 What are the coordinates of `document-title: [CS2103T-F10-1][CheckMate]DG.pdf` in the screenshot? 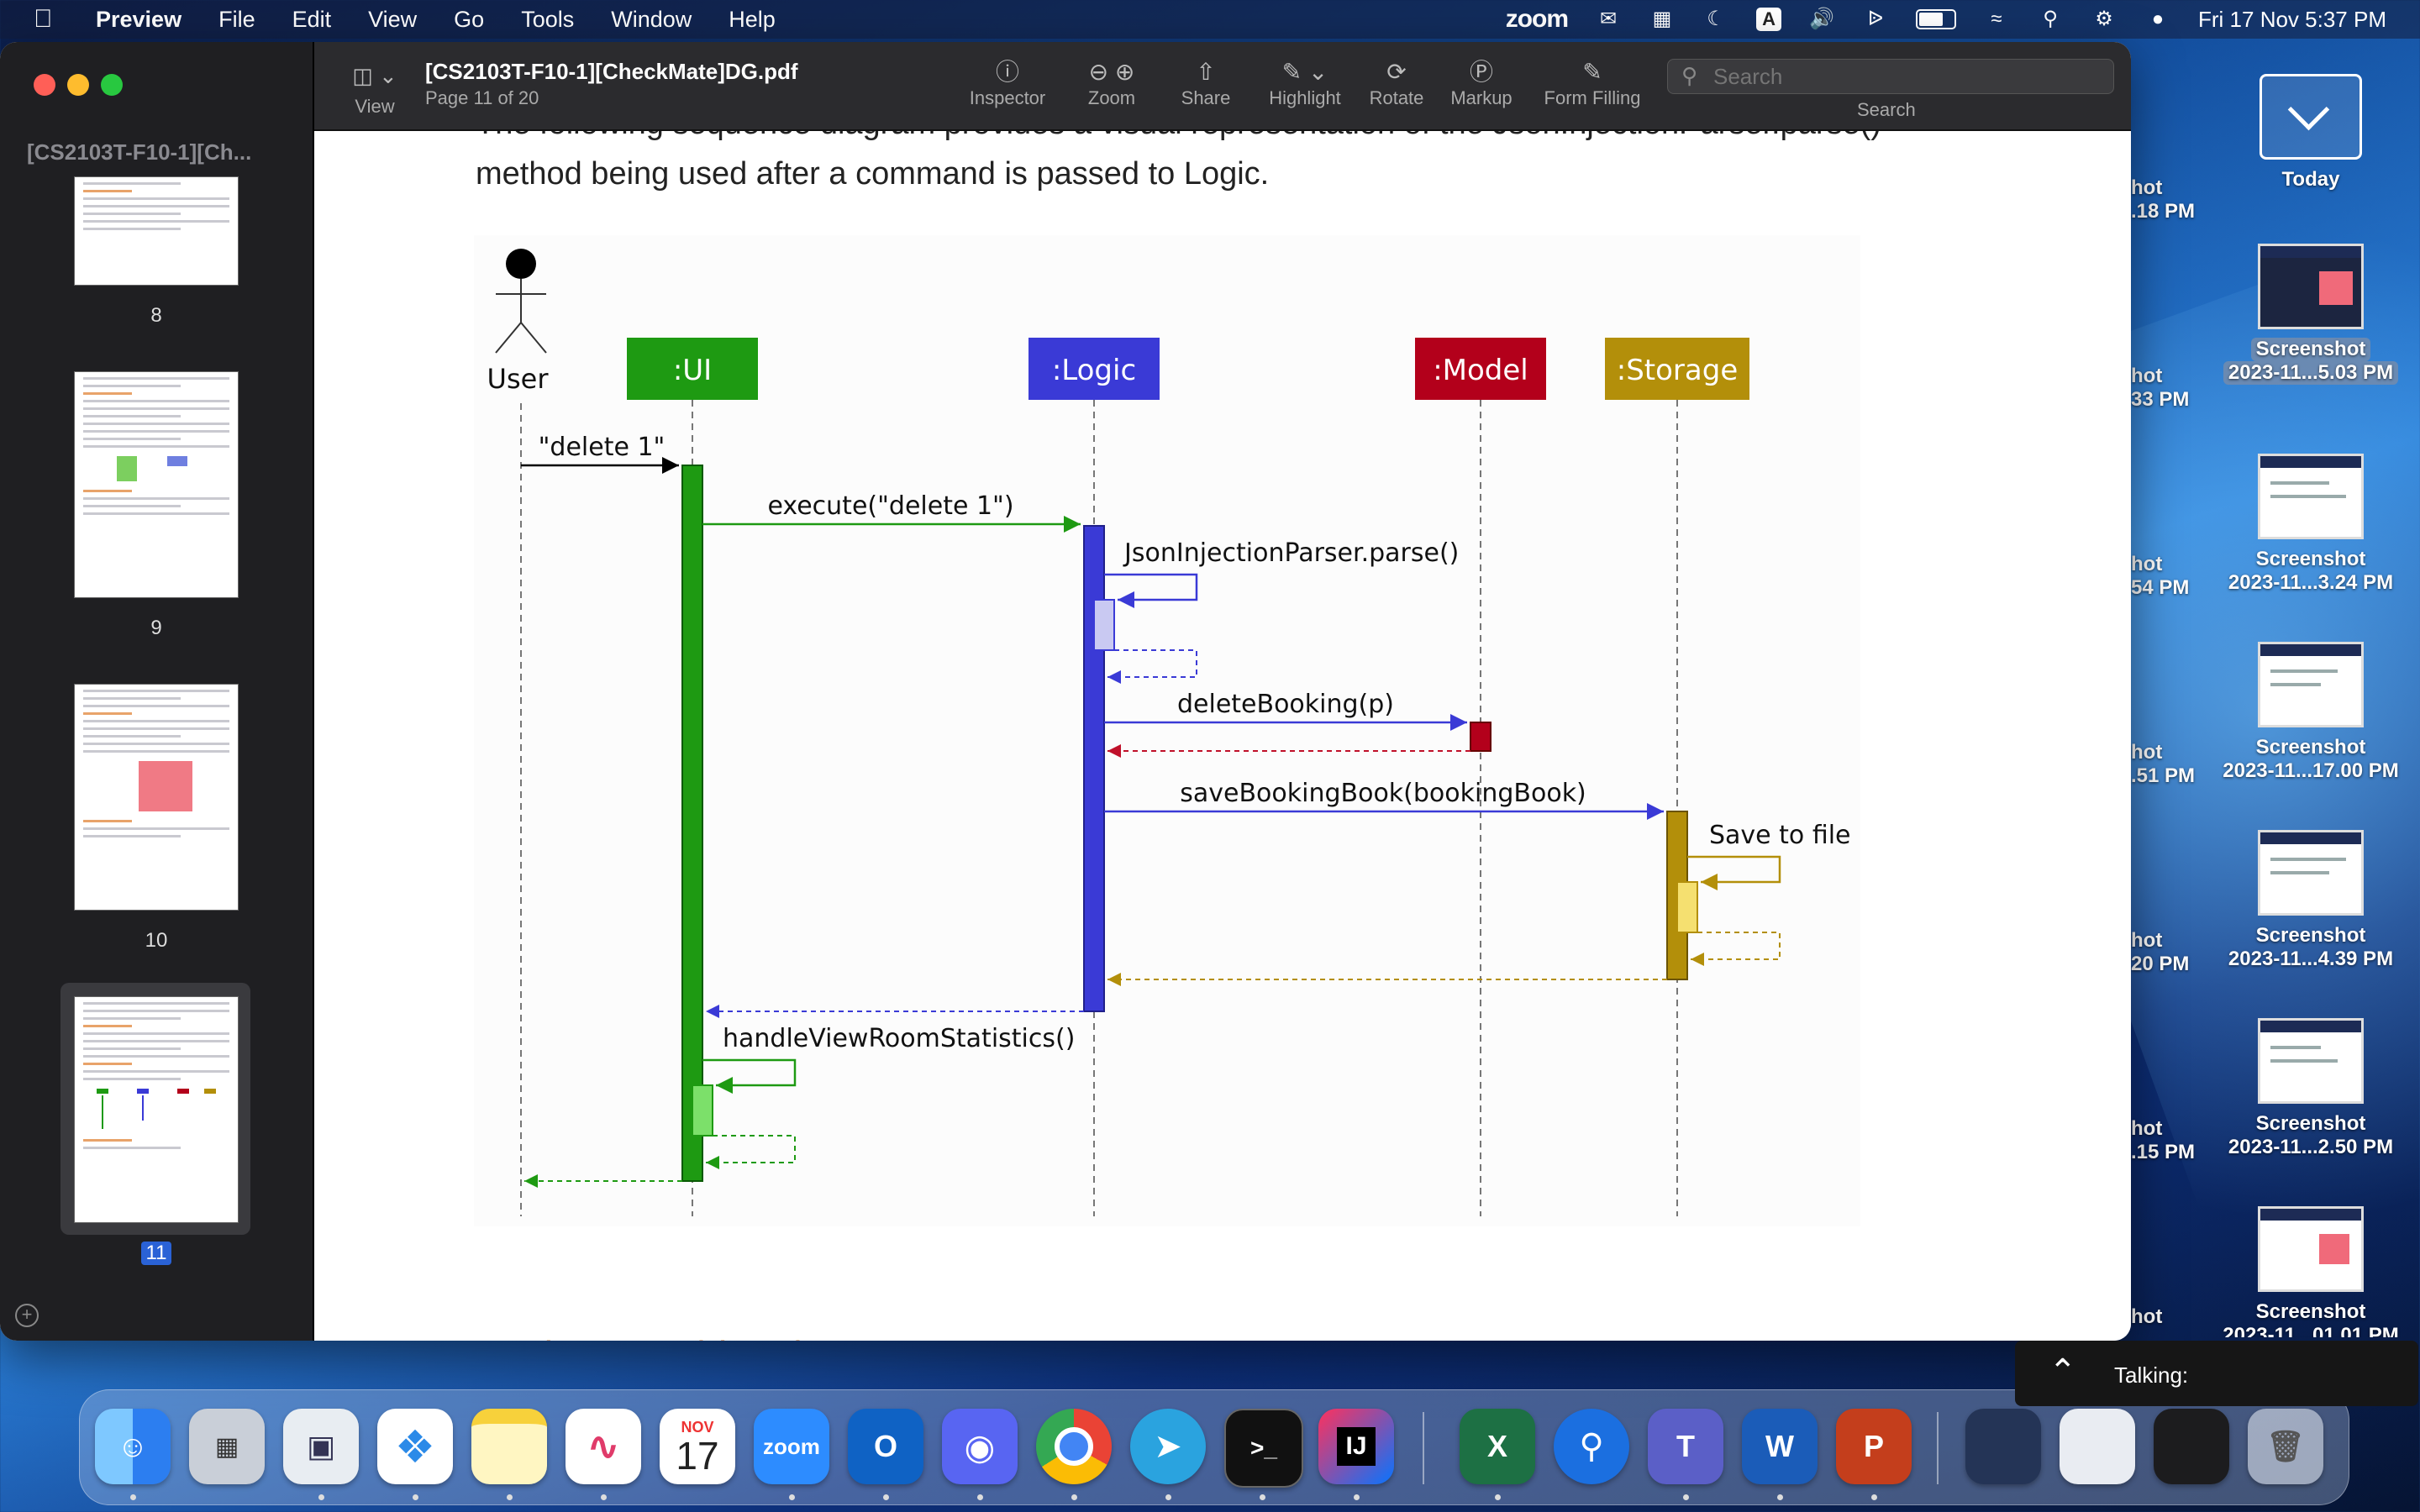 It's located at (612, 72).